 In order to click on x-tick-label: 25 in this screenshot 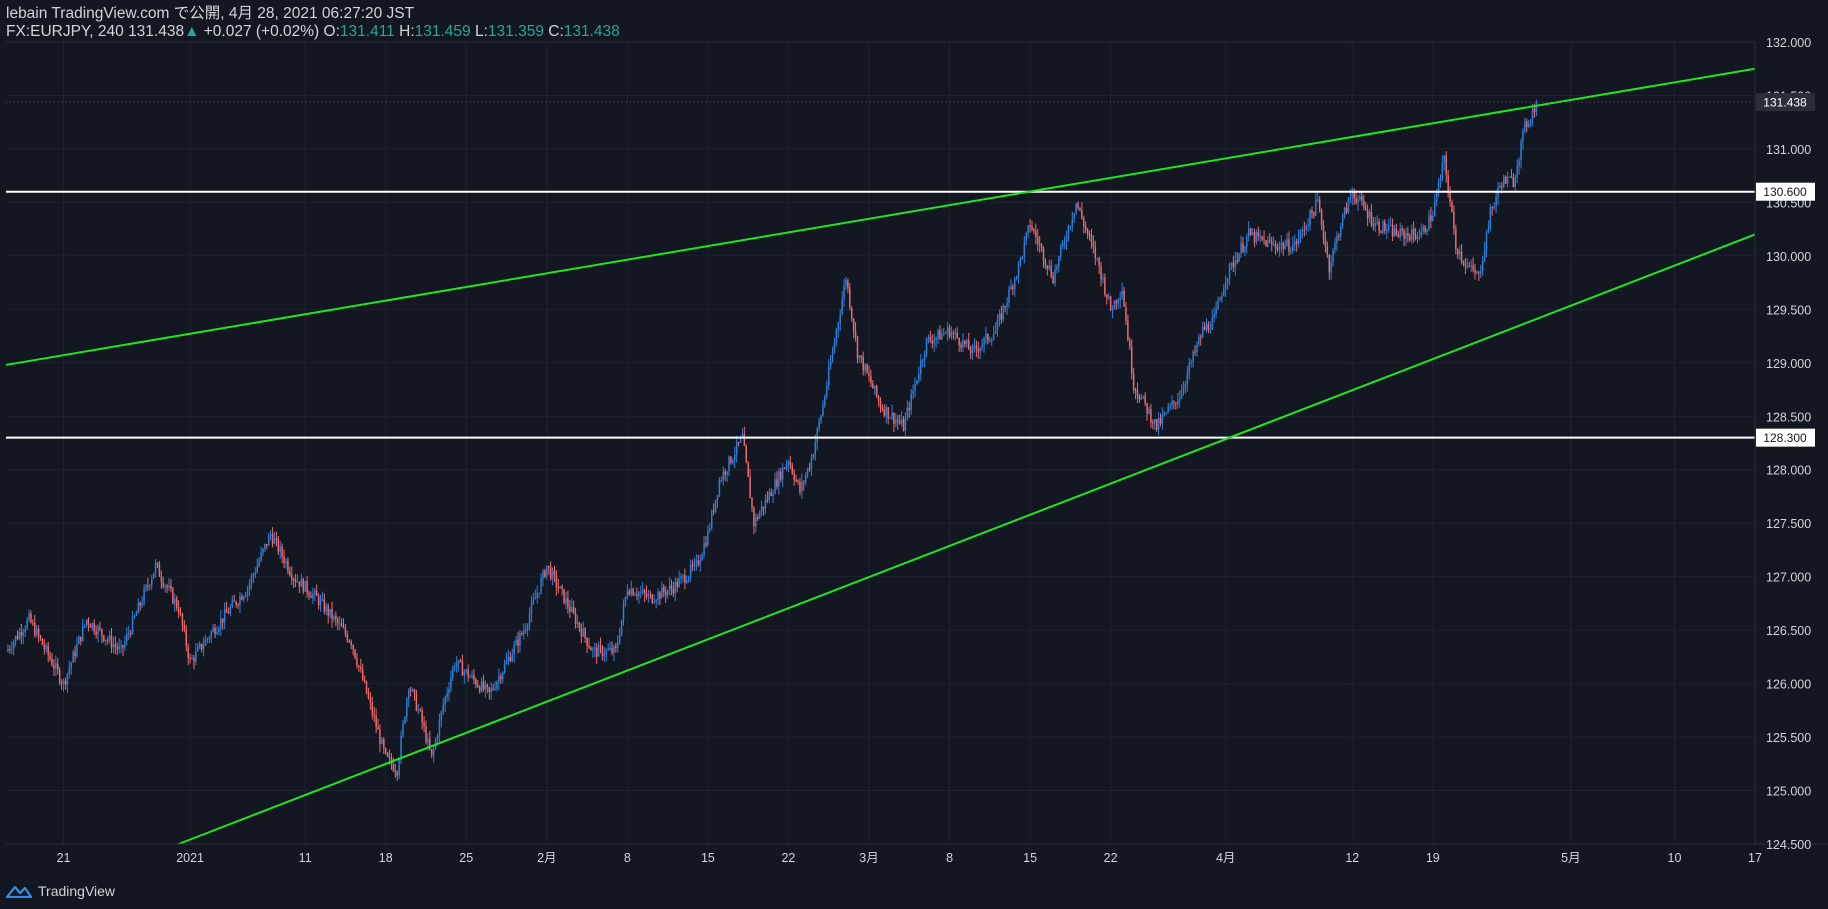, I will do `click(466, 858)`.